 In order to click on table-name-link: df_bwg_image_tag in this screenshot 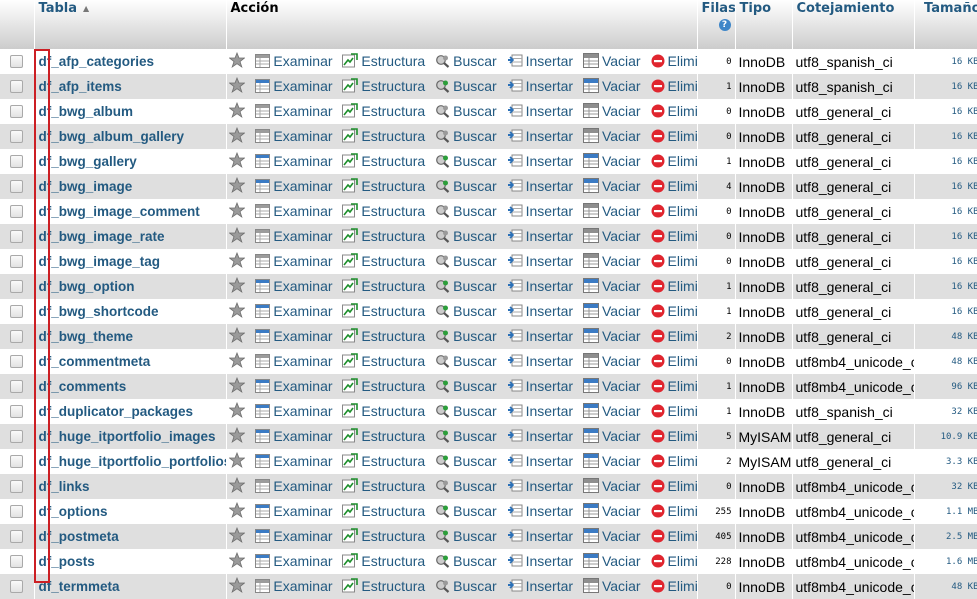, I will do `click(100, 261)`.